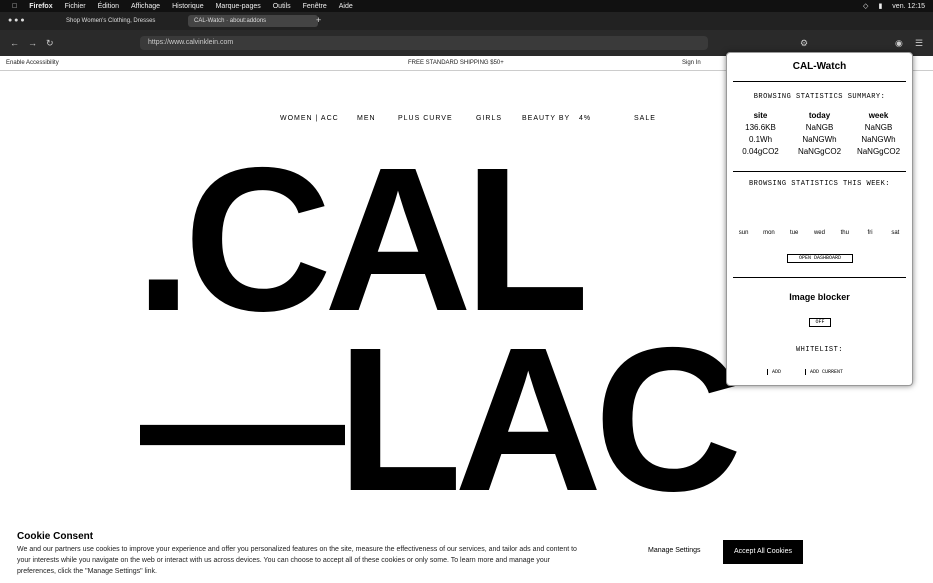 Image resolution: width=933 pixels, height=583 pixels. I want to click on sign-in-link: Sign In, so click(691, 63).